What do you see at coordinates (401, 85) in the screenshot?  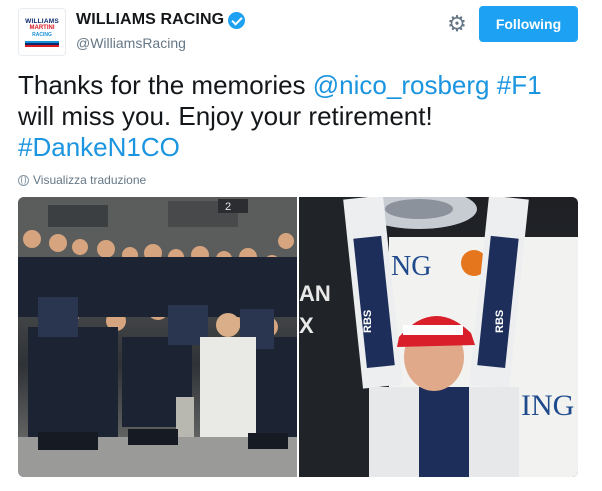 I see `mention-link: @nico_rosberg` at bounding box center [401, 85].